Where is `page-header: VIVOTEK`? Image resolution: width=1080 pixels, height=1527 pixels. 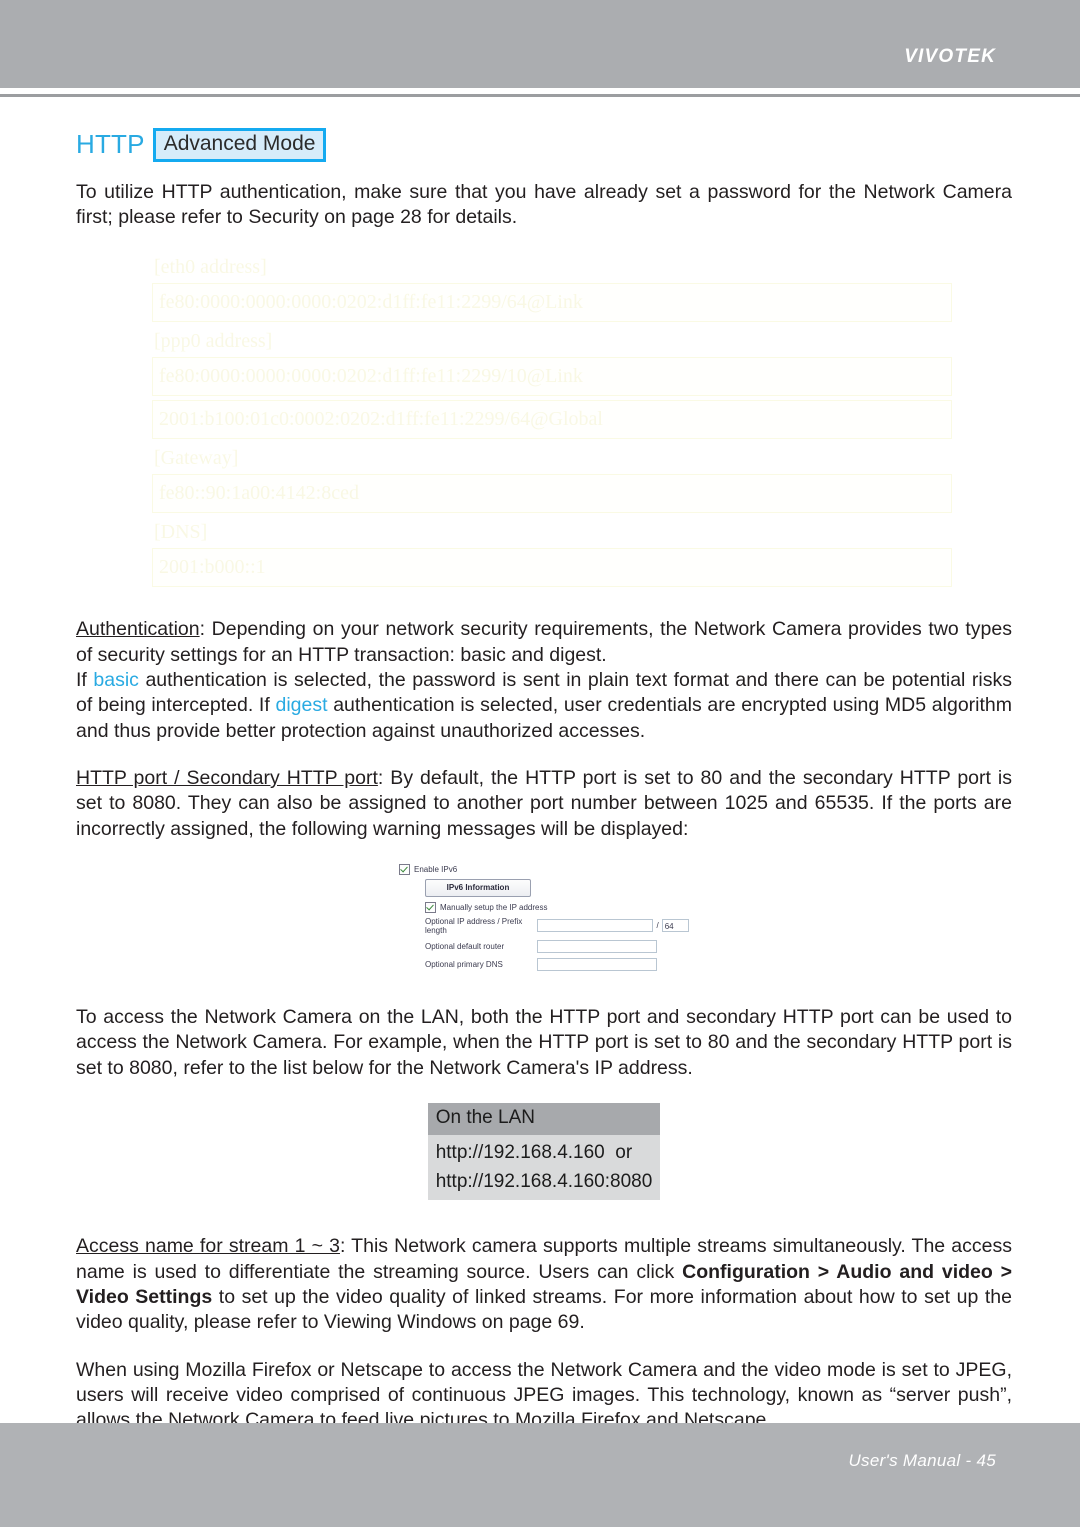
page-header: VIVOTEK is located at coordinates (540, 44).